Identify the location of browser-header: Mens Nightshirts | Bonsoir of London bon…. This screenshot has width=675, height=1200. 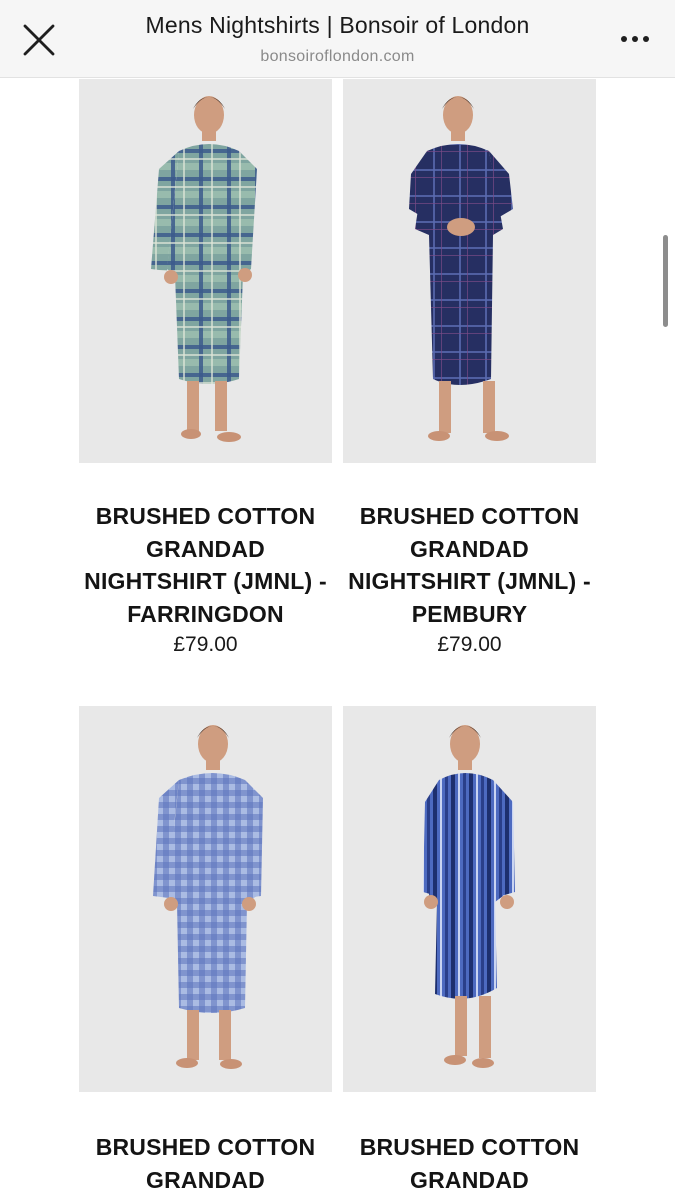
(337, 39).